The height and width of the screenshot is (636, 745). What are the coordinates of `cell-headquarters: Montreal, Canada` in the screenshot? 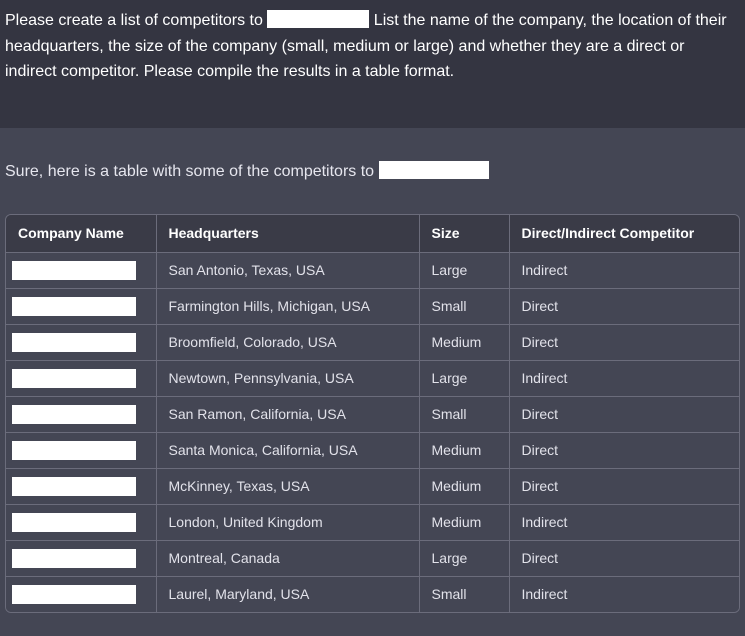 It's located at (288, 558).